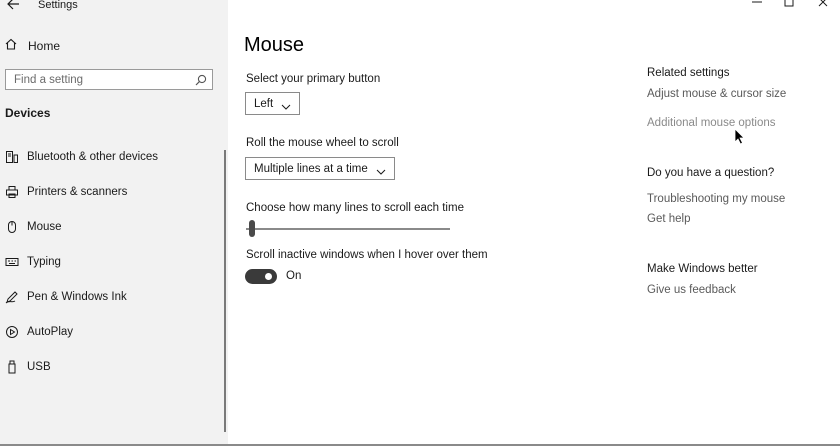 This screenshot has width=840, height=446. What do you see at coordinates (111, 332) in the screenshot?
I see `sidebar-item-autoplay: AutoPlay` at bounding box center [111, 332].